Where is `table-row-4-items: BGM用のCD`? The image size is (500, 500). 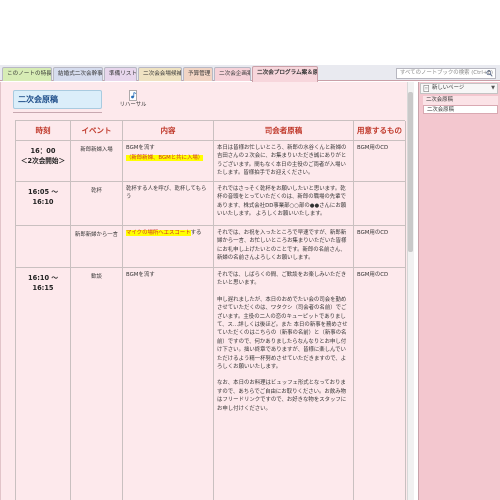
table-row-4-items: BGM用のCD is located at coordinates (380, 384).